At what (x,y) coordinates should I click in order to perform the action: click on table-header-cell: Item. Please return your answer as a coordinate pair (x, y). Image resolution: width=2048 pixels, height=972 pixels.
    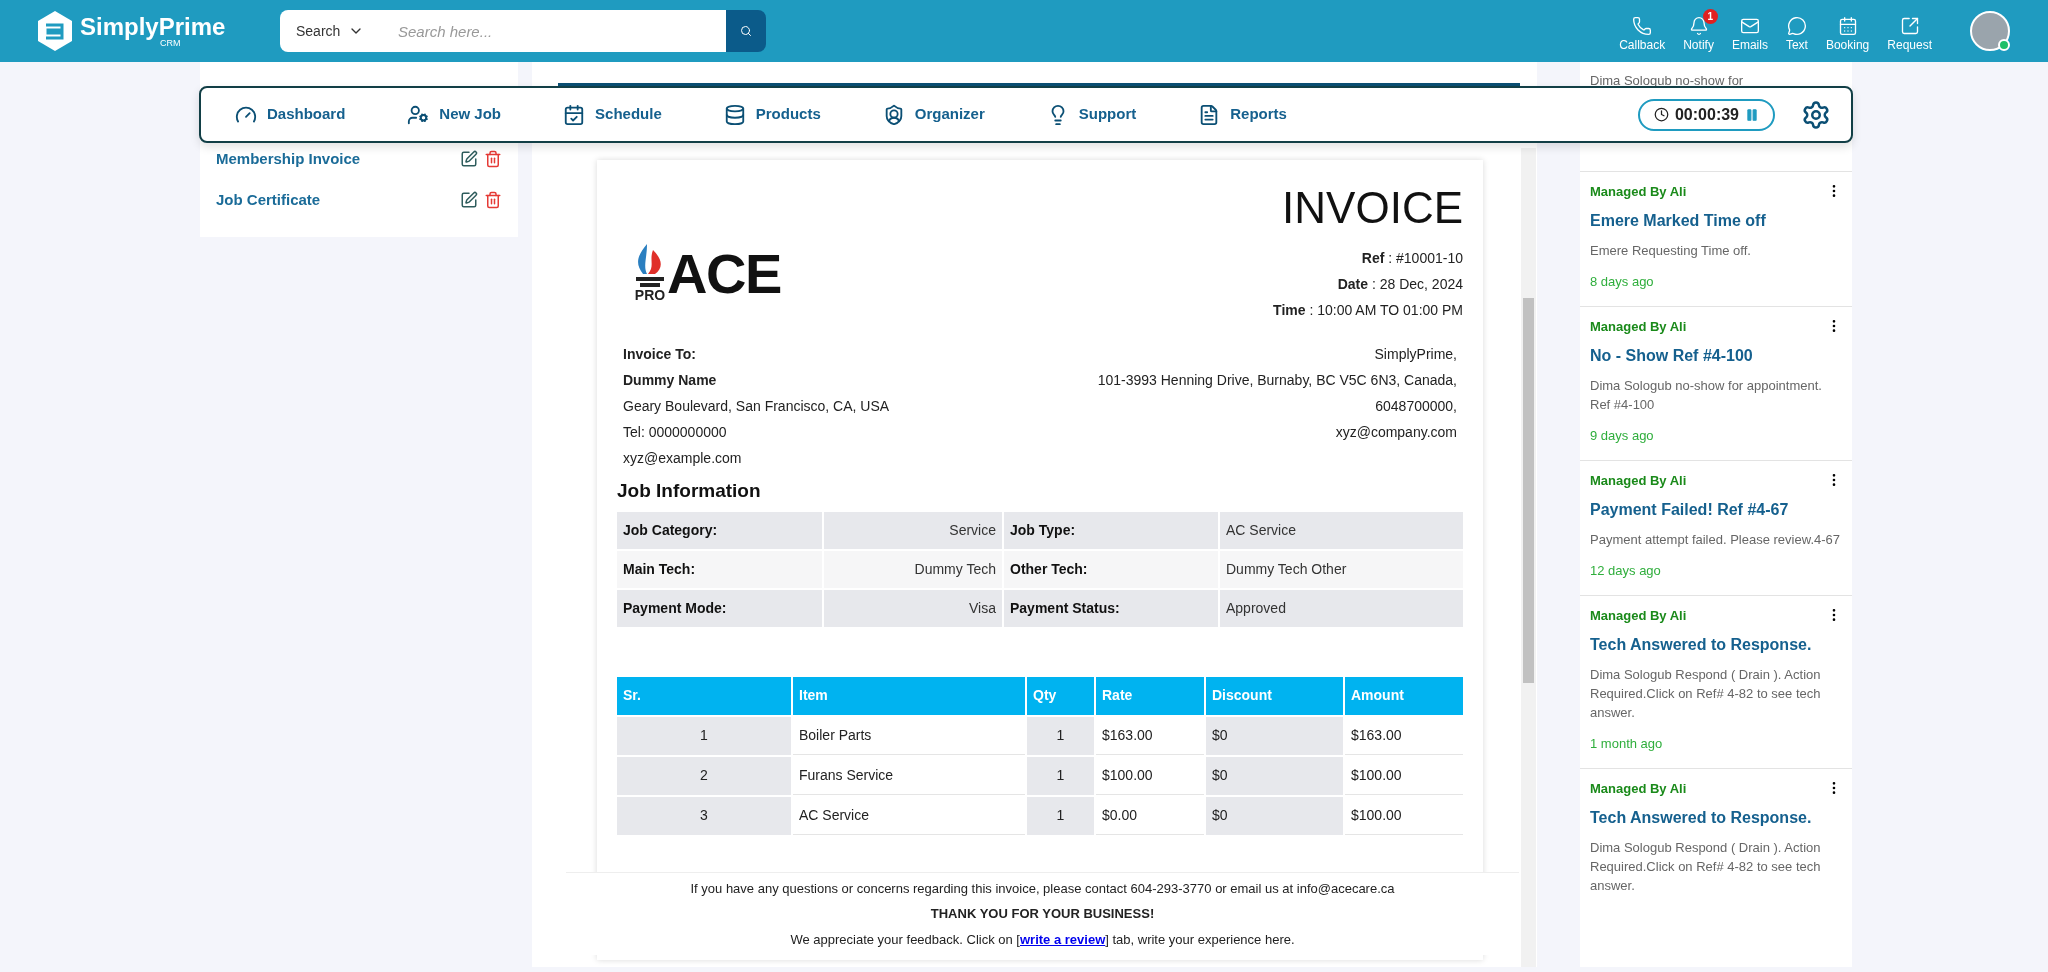
    Looking at the image, I should click on (909, 695).